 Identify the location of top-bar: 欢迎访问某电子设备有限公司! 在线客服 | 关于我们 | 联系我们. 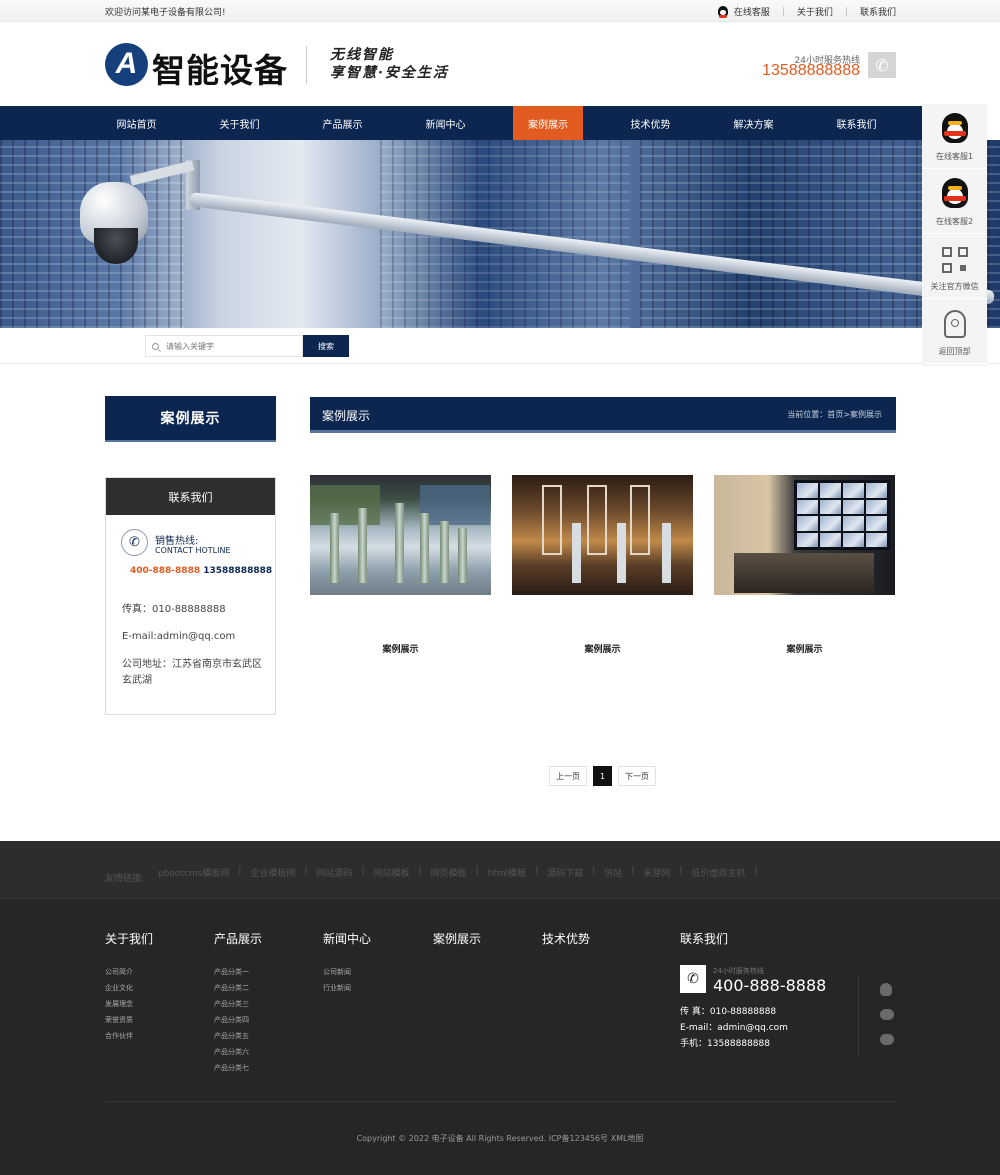
(500, 11).